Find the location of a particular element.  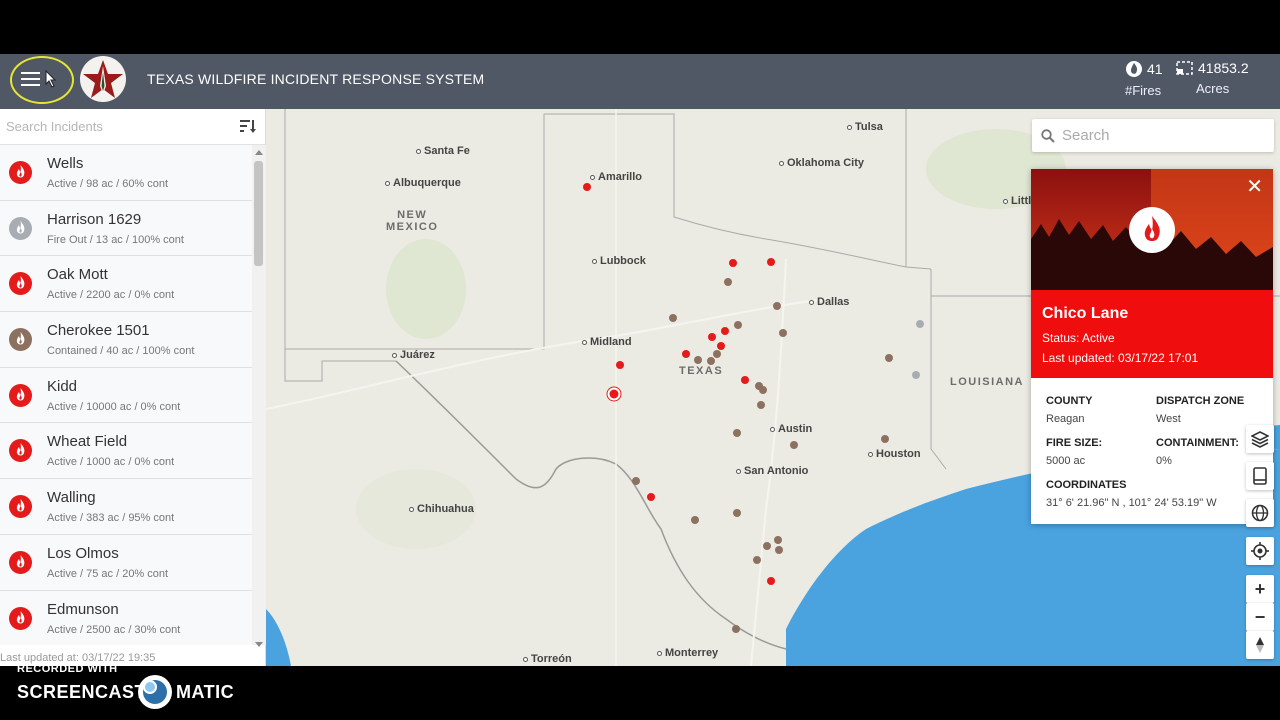

map-search-input is located at coordinates (1162, 135).